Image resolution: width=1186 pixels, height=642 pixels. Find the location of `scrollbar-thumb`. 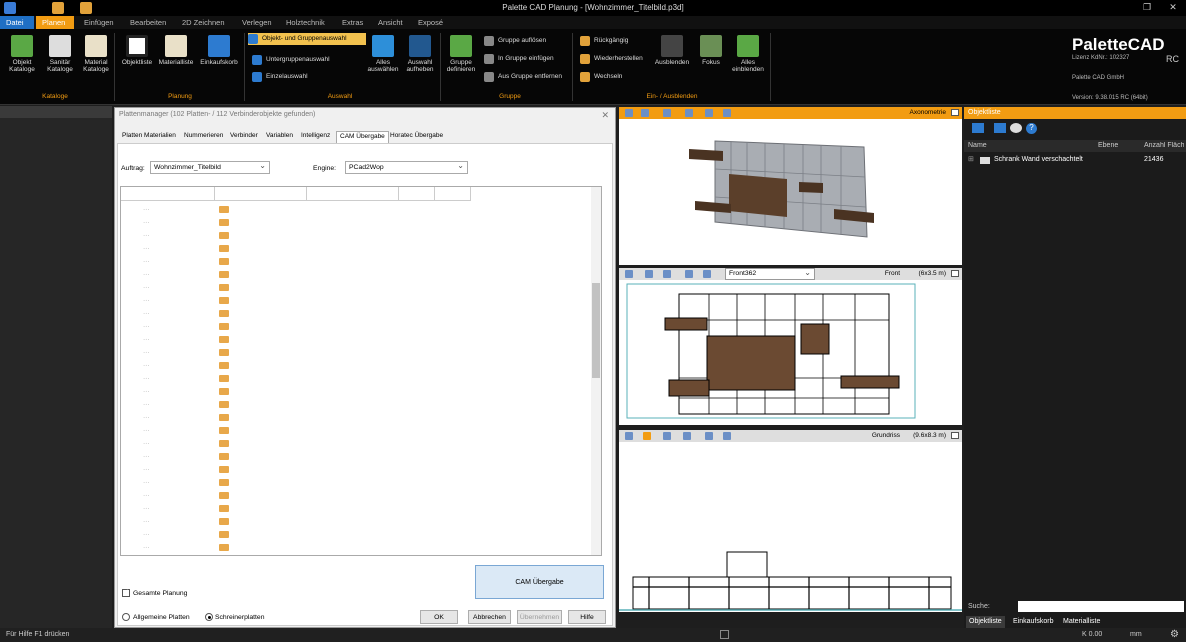

scrollbar-thumb is located at coordinates (596, 330).